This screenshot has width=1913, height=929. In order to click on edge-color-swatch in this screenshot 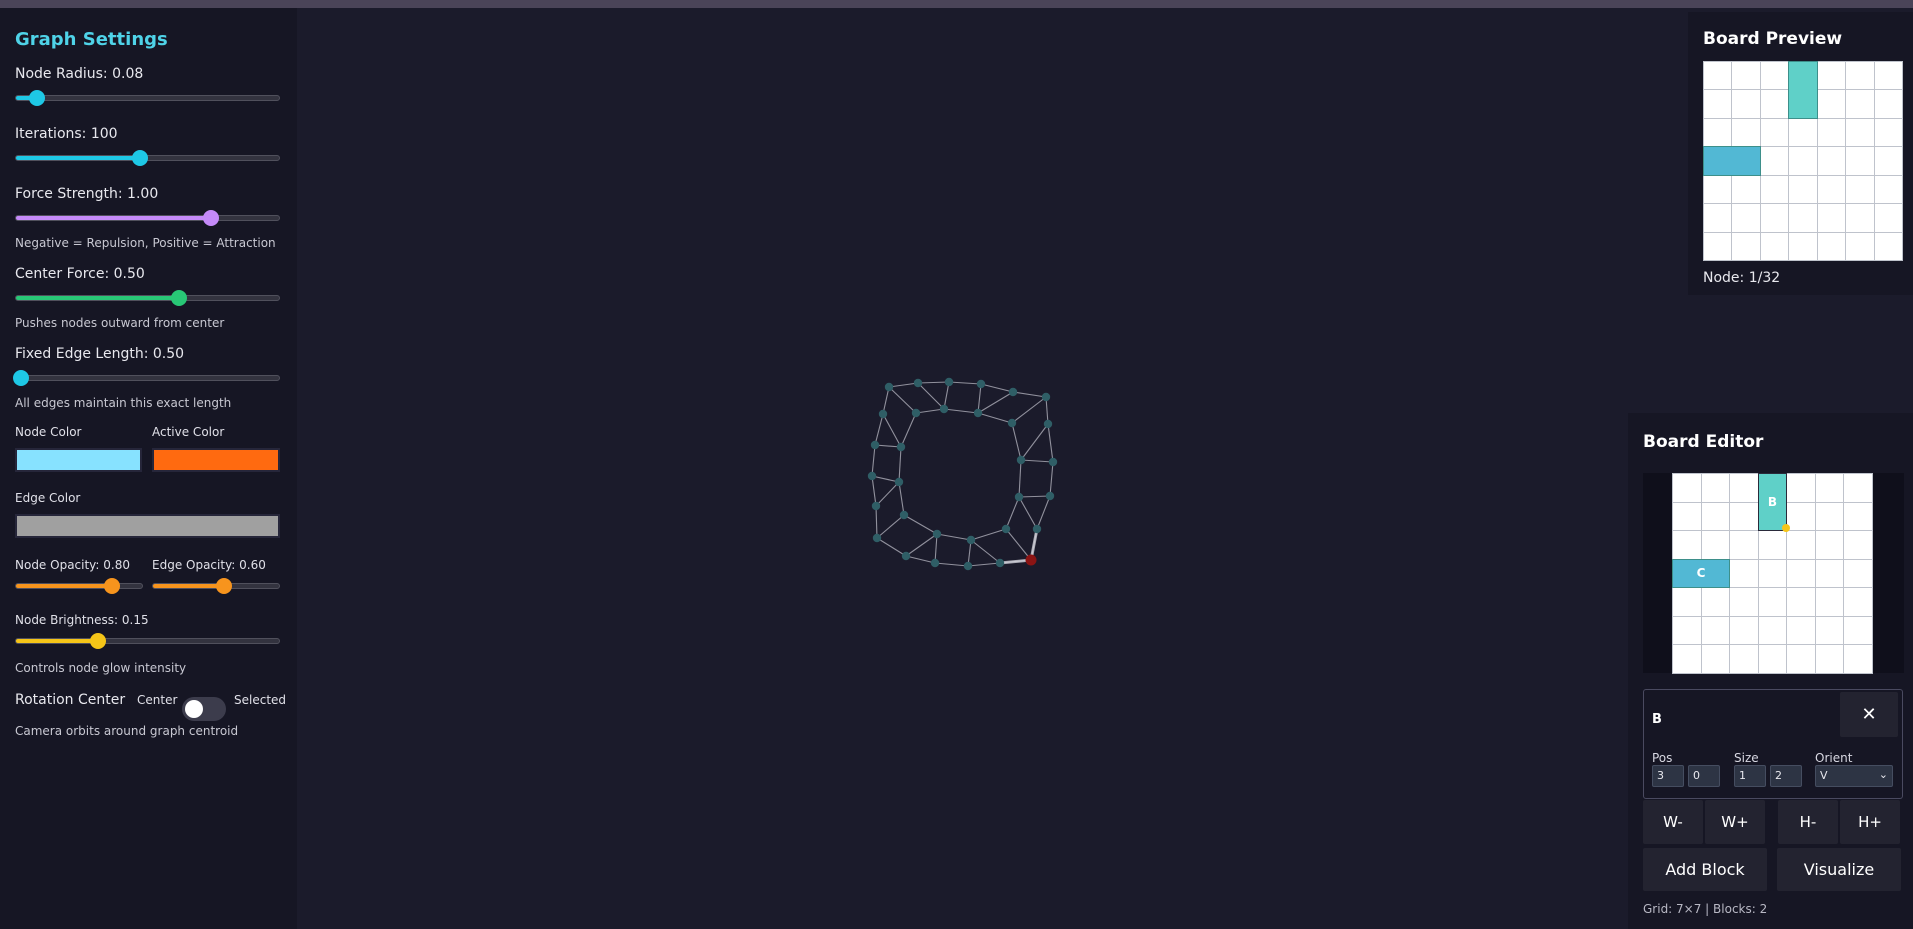, I will do `click(147, 526)`.